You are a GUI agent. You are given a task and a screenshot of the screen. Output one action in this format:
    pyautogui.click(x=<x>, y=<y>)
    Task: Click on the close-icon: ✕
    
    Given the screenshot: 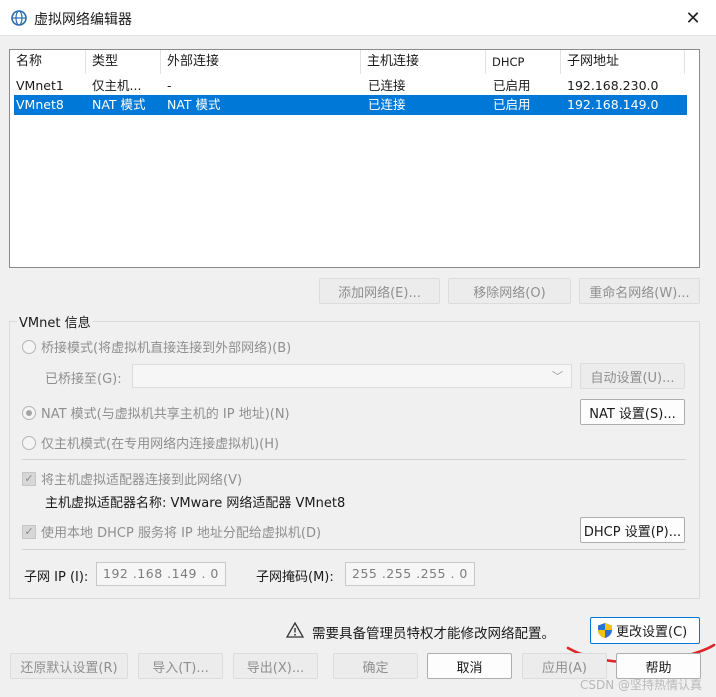 What is the action you would take?
    pyautogui.click(x=693, y=18)
    